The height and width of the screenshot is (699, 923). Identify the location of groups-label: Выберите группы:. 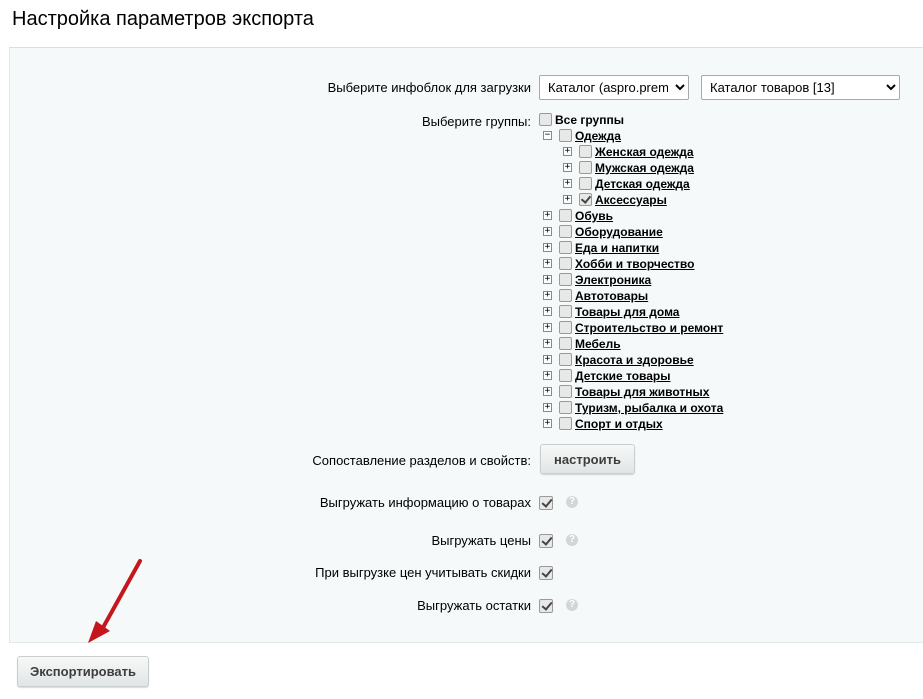
(476, 121).